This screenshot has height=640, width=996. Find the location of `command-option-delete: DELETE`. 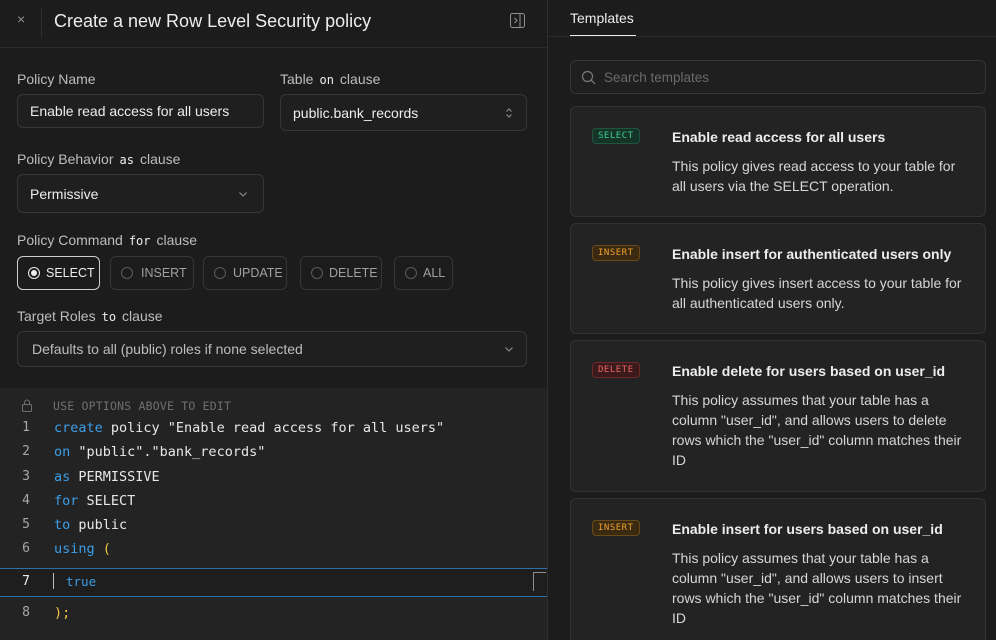

command-option-delete: DELETE is located at coordinates (341, 273).